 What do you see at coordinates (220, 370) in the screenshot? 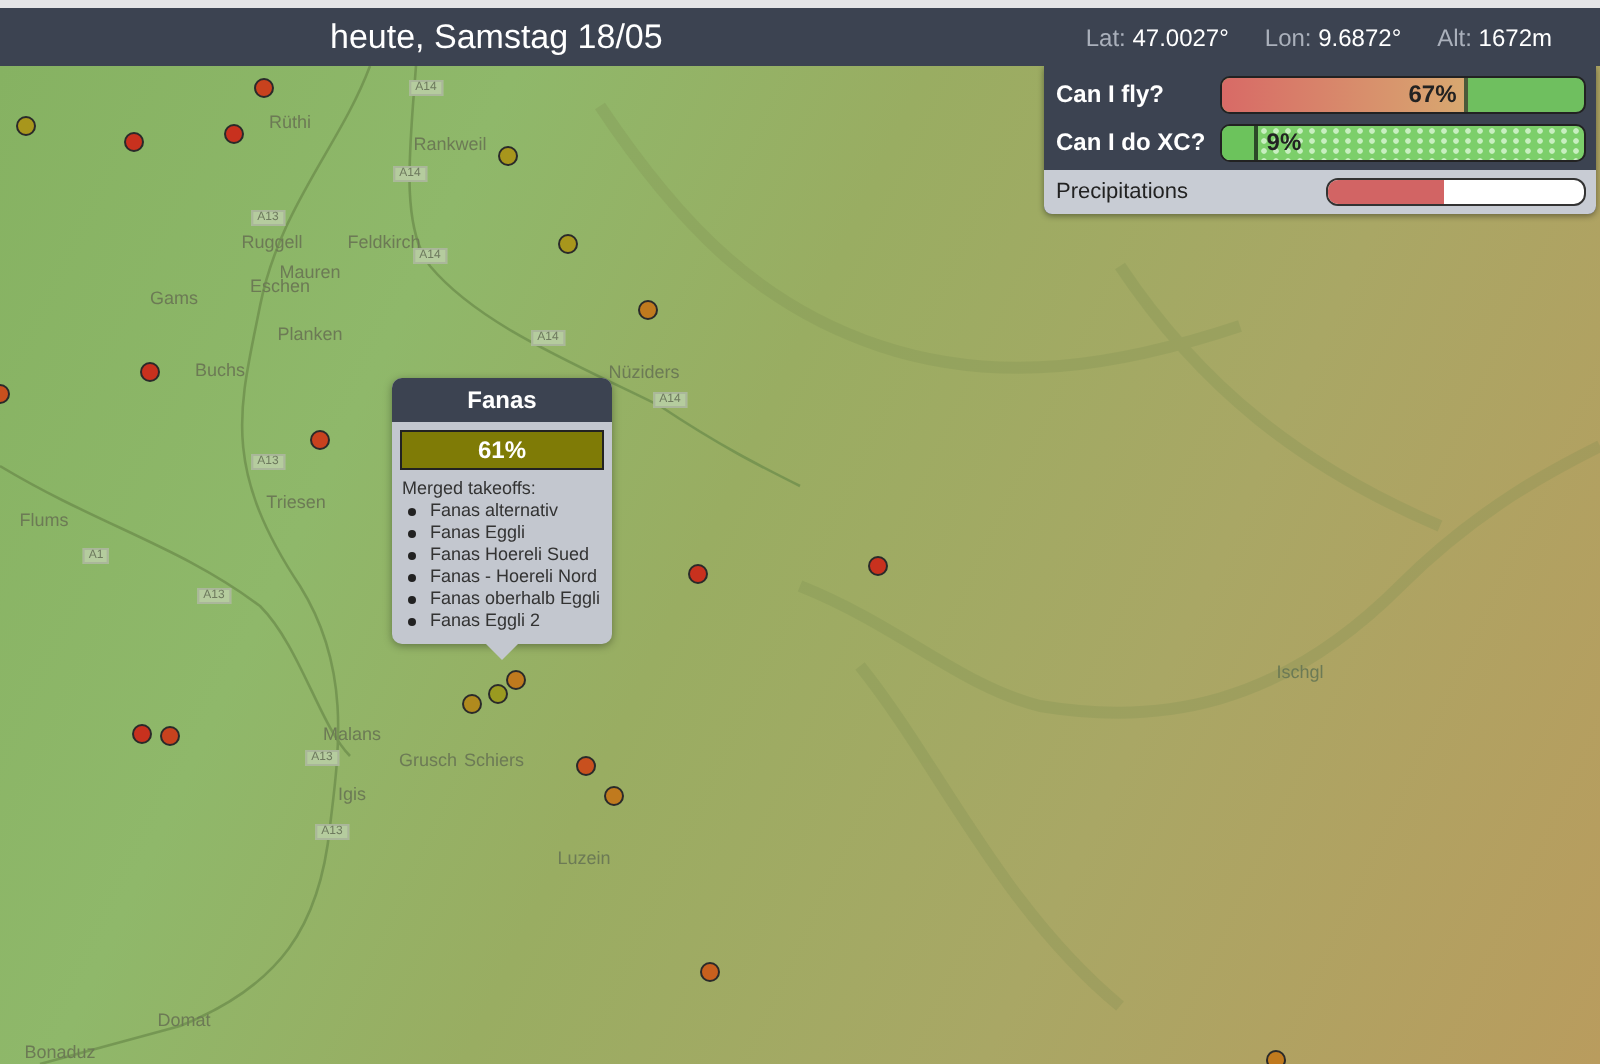
I see `place-label: Buchs` at bounding box center [220, 370].